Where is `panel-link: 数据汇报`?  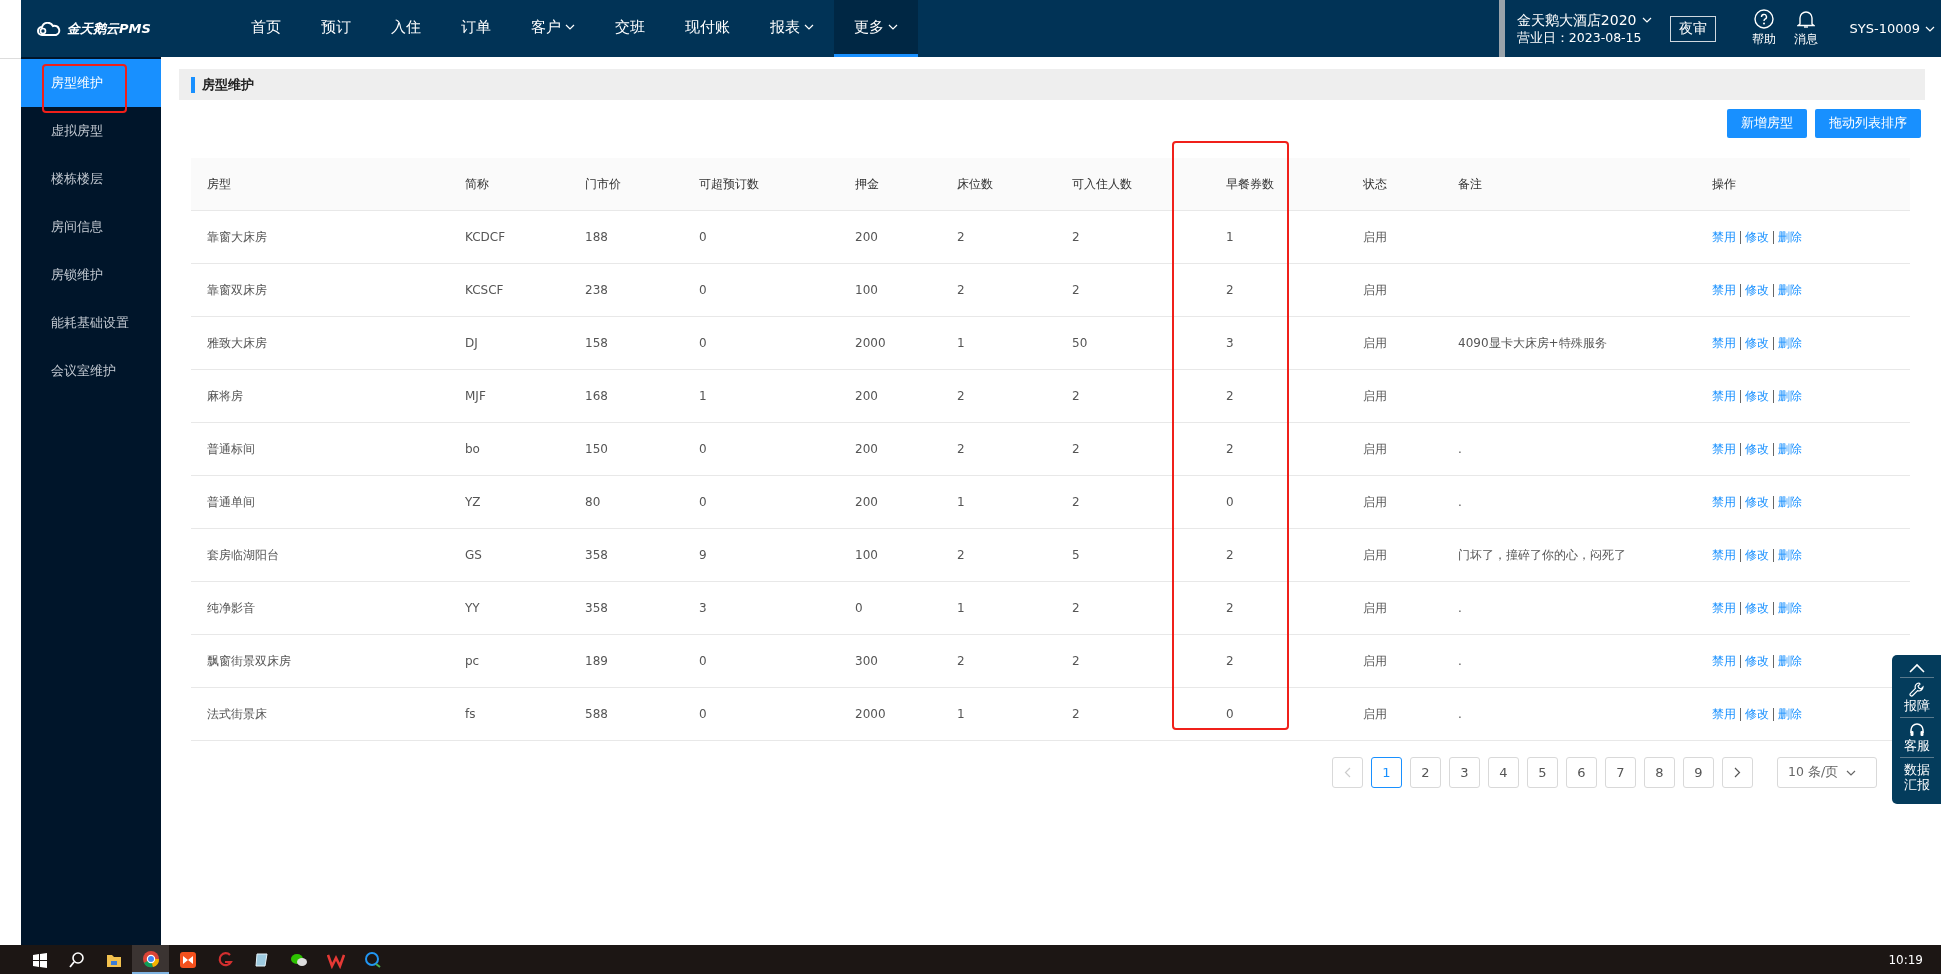 panel-link: 数据汇报 is located at coordinates (1916, 777).